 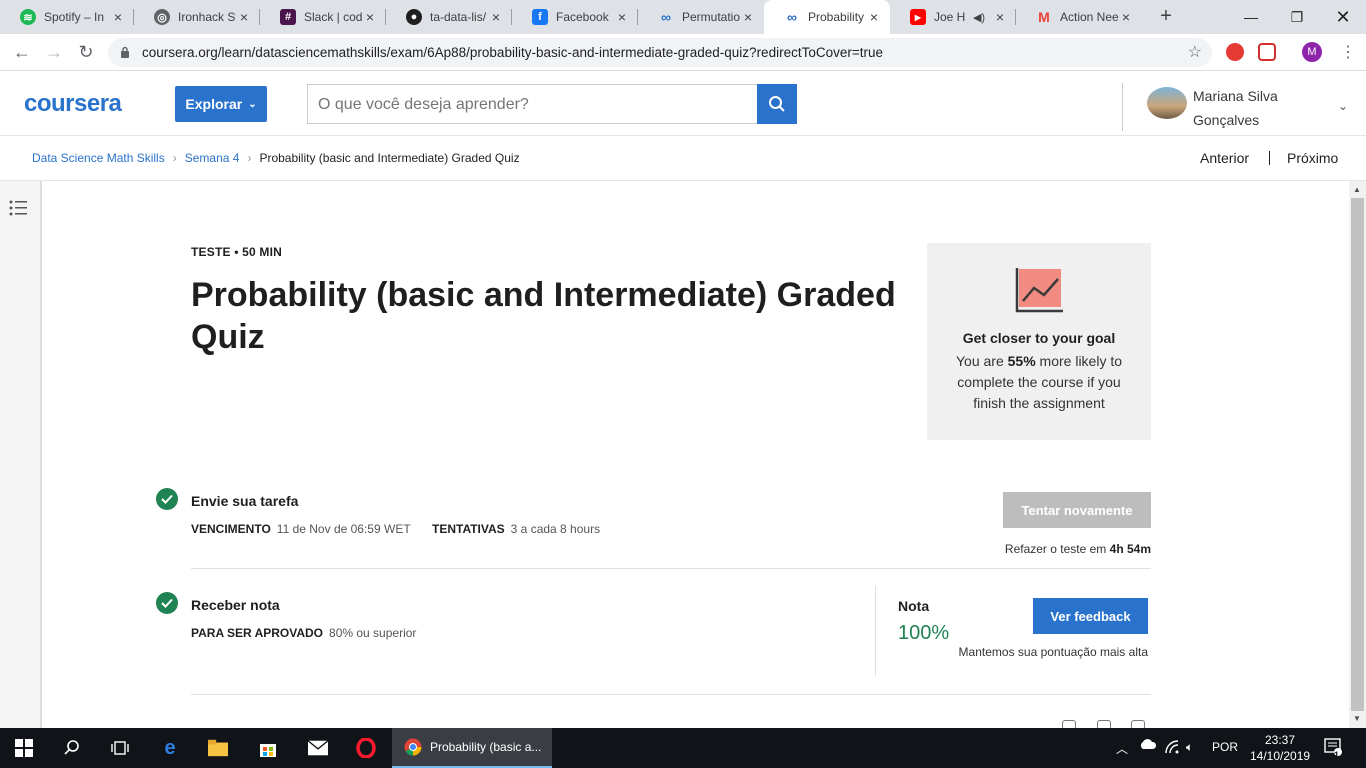 What do you see at coordinates (1312, 158) in the screenshot?
I see `next-link: Próximo` at bounding box center [1312, 158].